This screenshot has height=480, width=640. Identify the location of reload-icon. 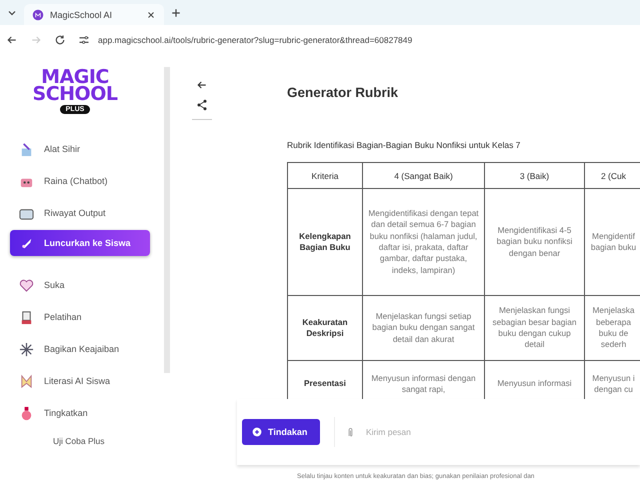
(60, 40).